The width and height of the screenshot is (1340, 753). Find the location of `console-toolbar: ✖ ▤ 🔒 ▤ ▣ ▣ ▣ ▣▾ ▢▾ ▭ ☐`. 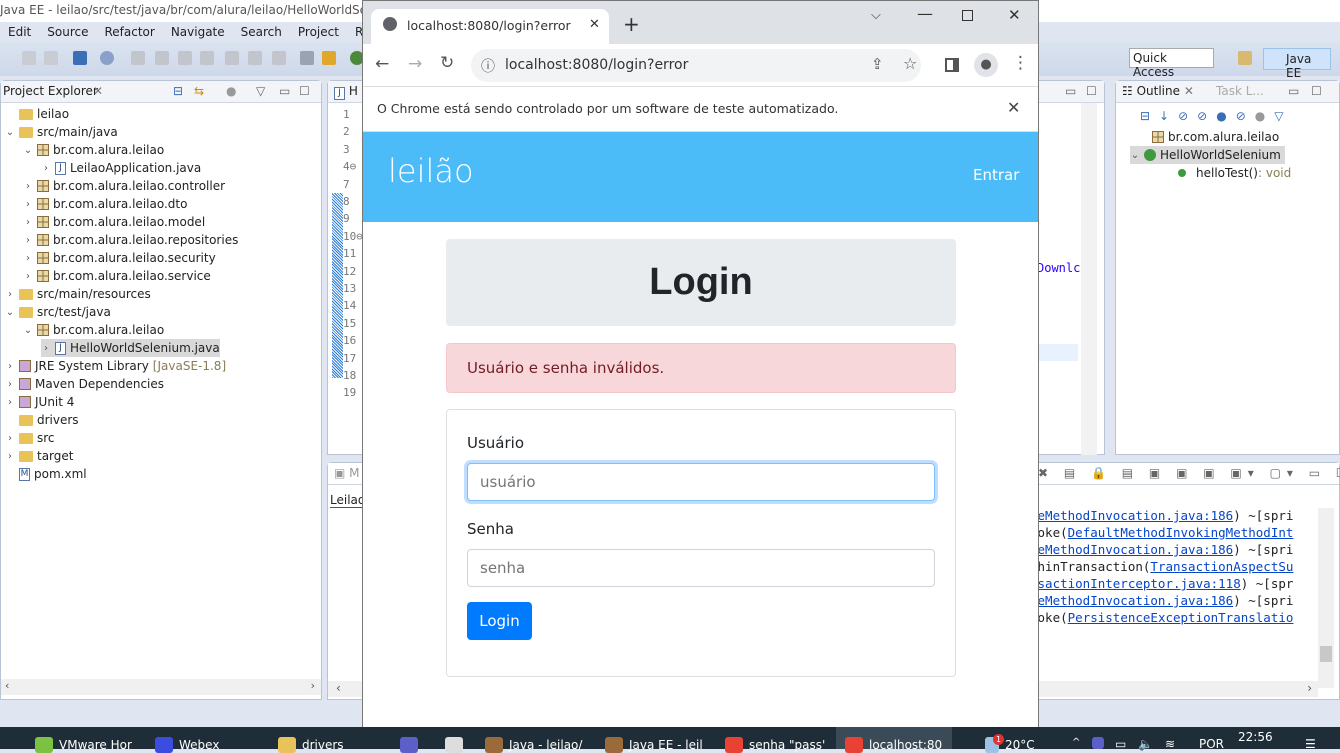

console-toolbar: ✖ ▤ 🔒 ▤ ▣ ▣ ▣ ▣▾ ▢▾ ▭ ☐ is located at coordinates (1189, 473).